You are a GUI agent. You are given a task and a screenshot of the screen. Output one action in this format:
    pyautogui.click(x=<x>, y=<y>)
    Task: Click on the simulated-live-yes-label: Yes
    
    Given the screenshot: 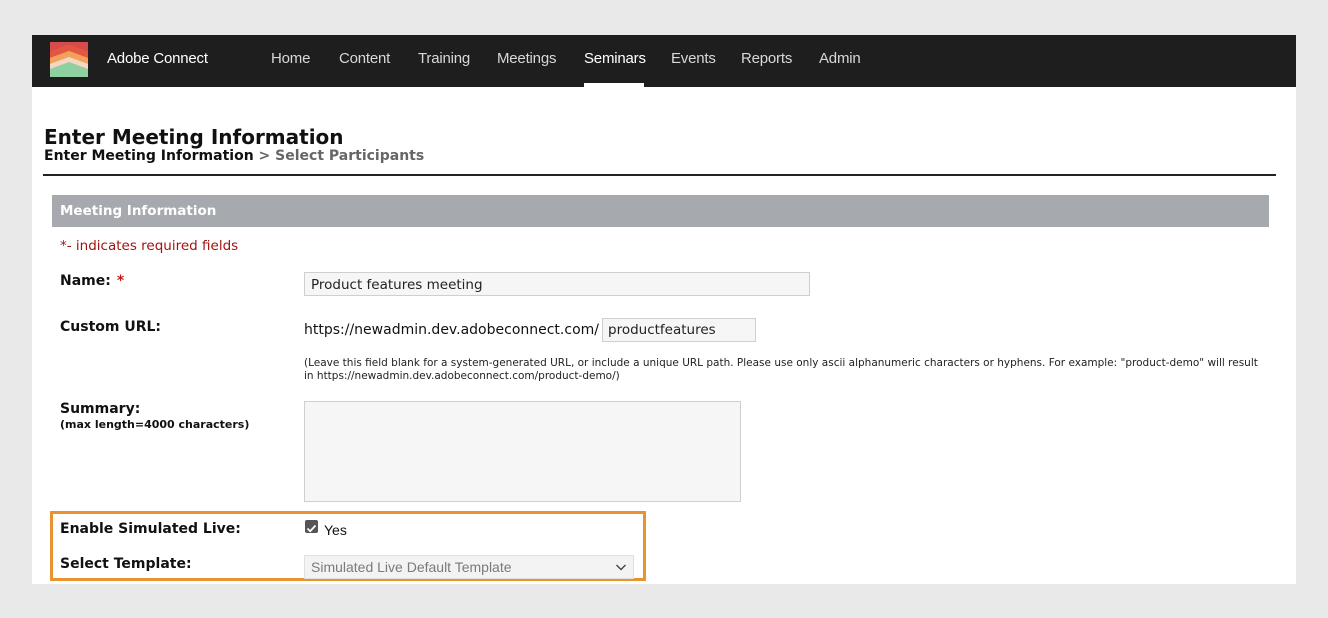 What is the action you would take?
    pyautogui.click(x=335, y=530)
    